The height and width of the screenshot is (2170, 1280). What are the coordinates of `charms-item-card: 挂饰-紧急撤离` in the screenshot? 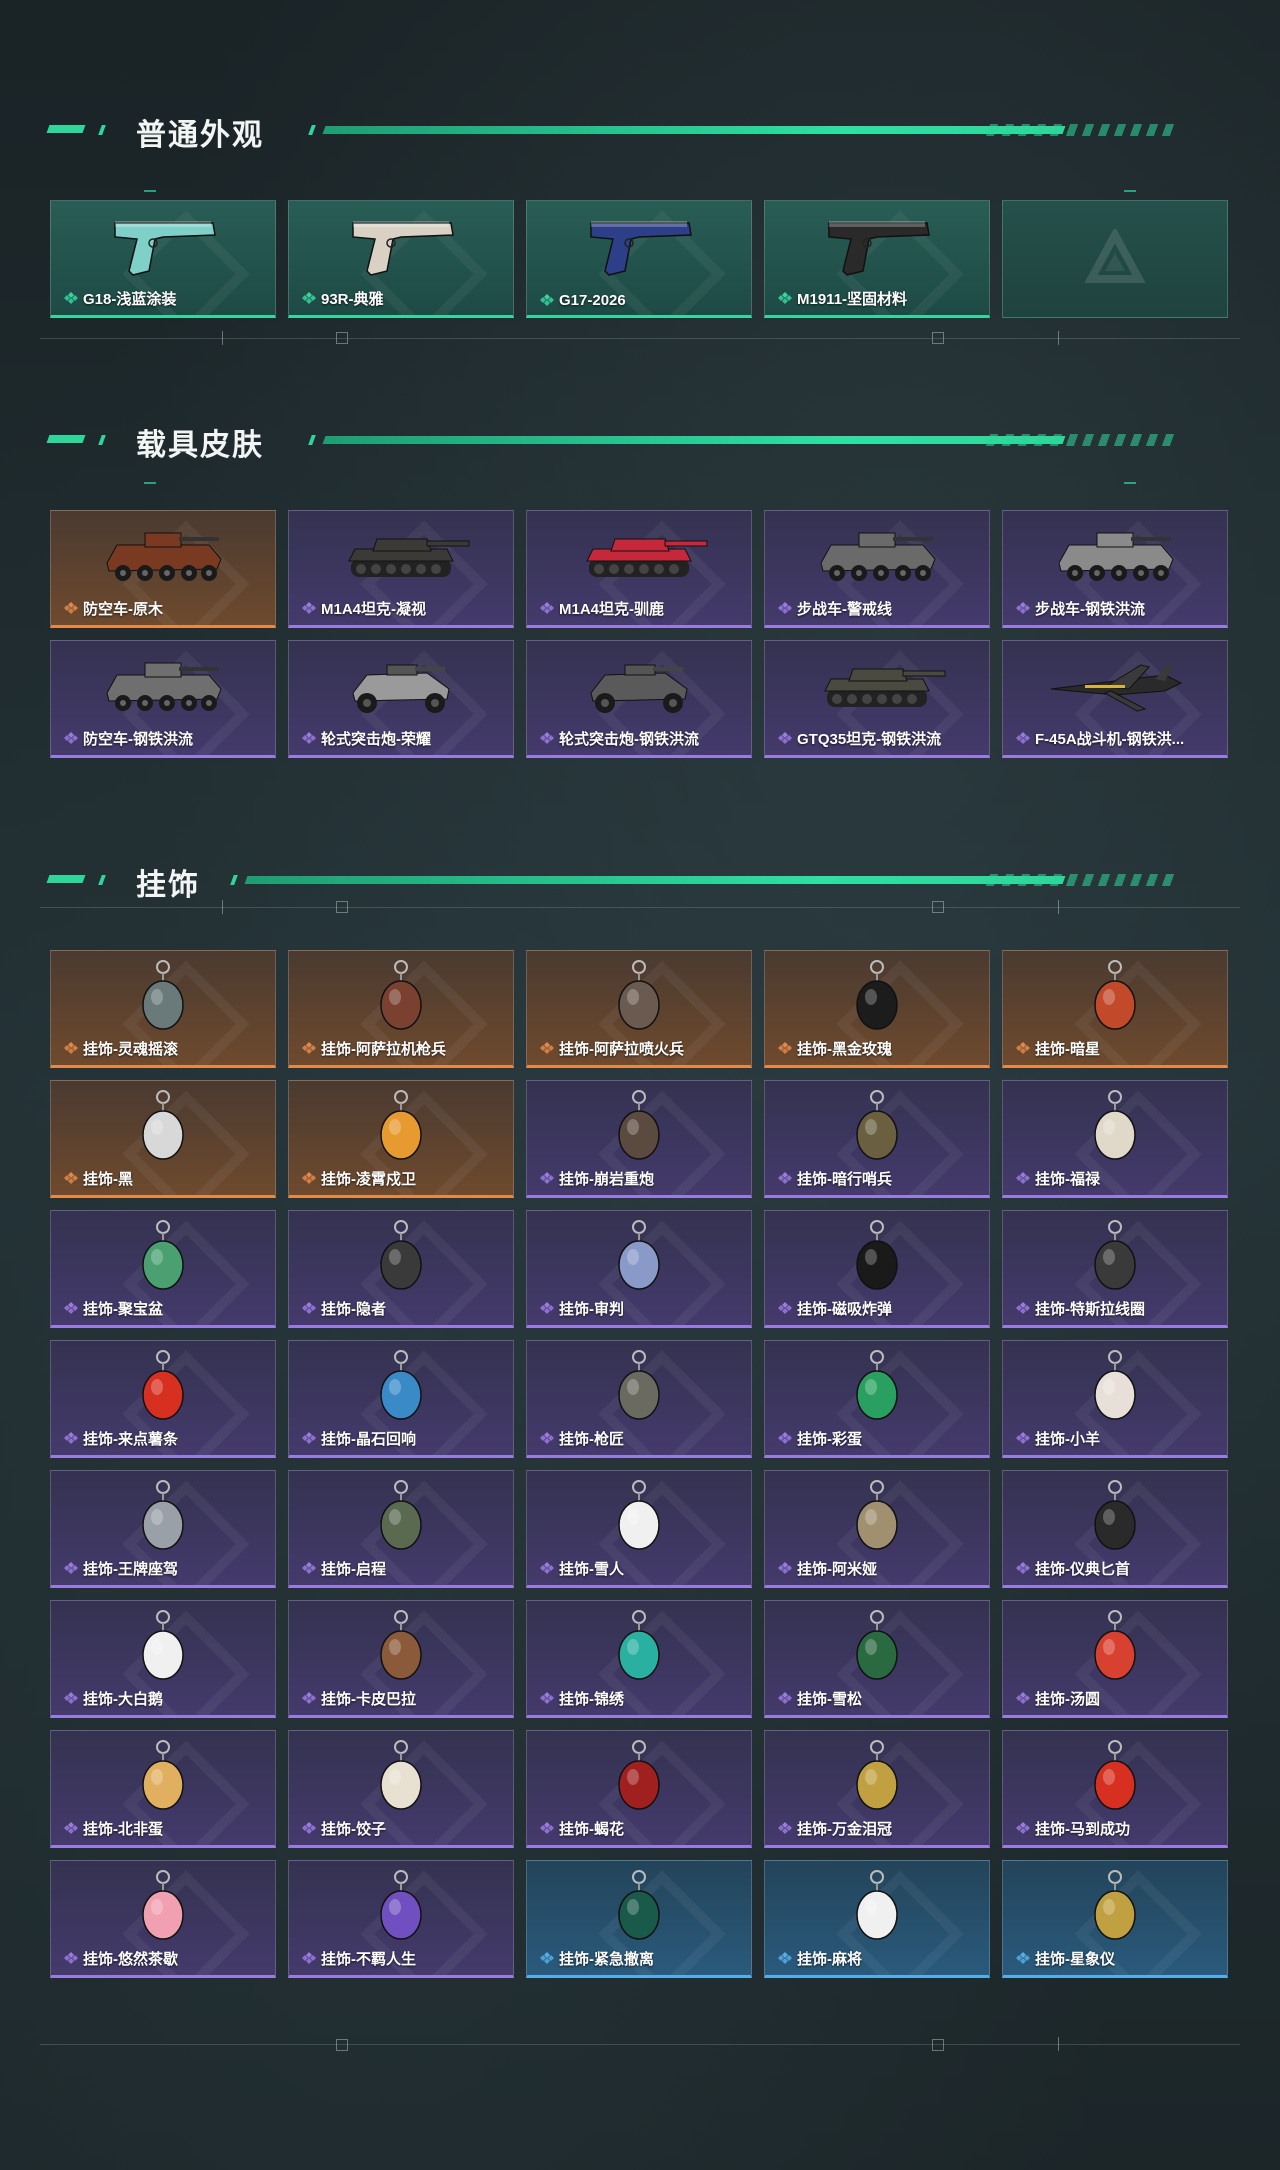 It's located at (639, 1919).